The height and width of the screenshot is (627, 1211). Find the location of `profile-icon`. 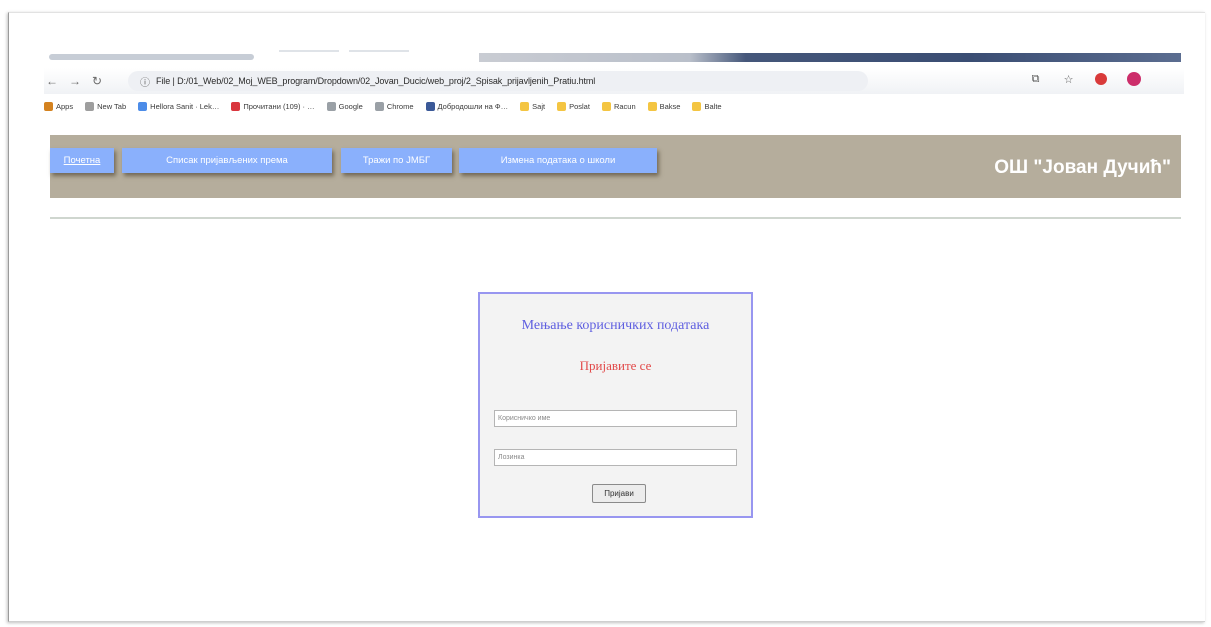

profile-icon is located at coordinates (1134, 79).